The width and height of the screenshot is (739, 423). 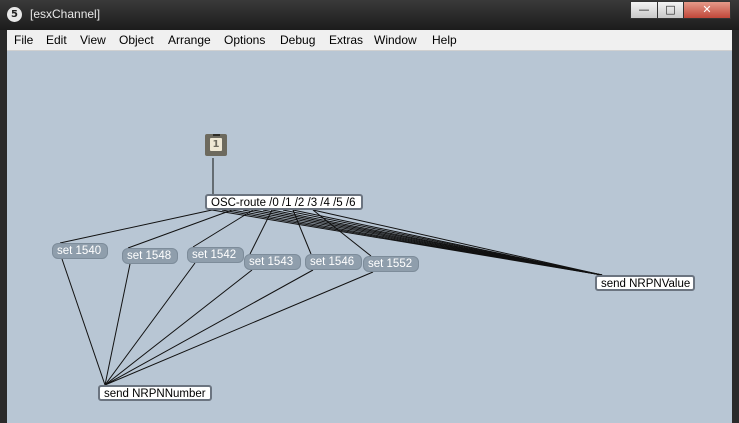 I want to click on inlet-number: 1, so click(x=216, y=144).